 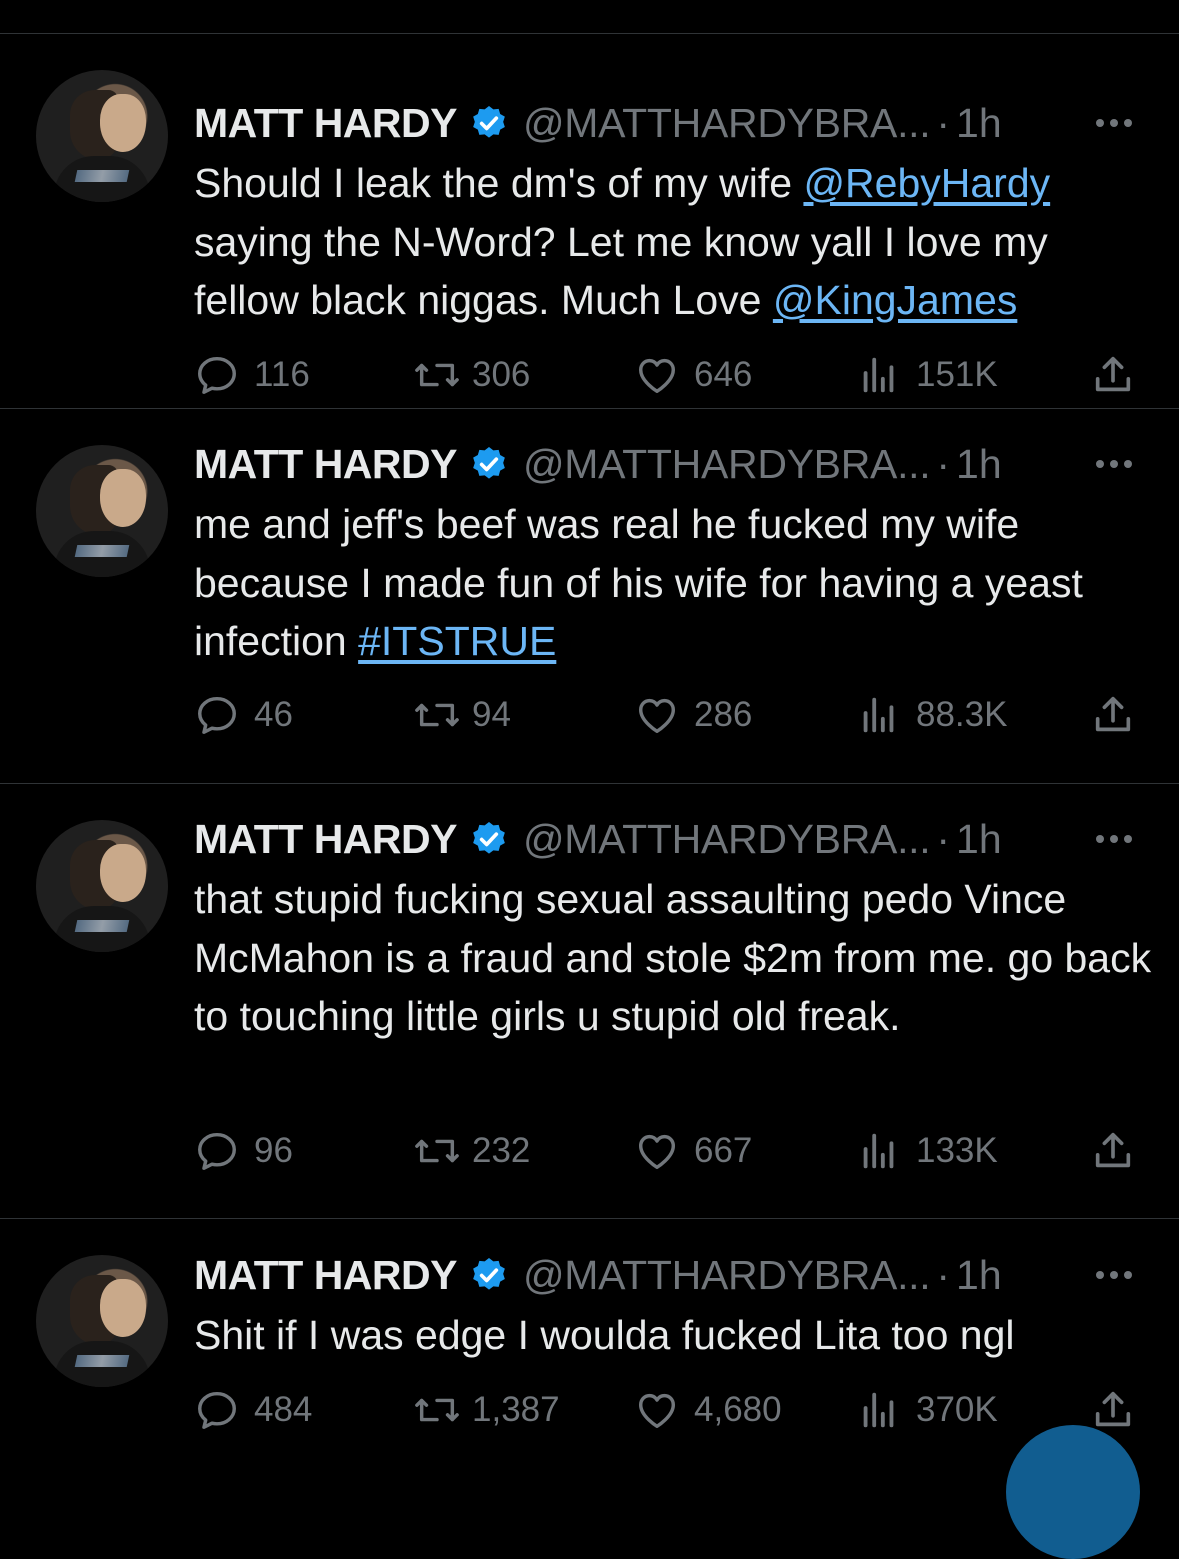 I want to click on reply-button: 484, so click(x=253, y=1410).